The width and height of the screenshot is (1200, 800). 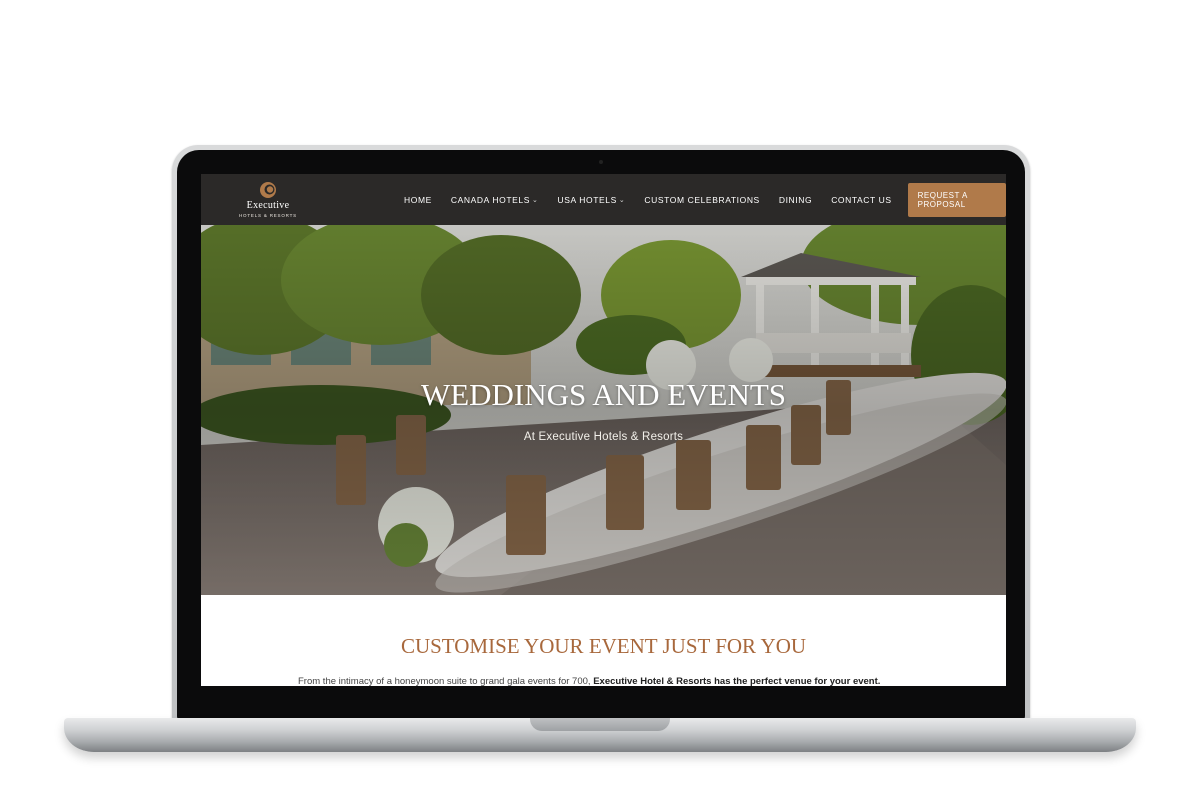 I want to click on nav-custom-celebrations: CUSTOM CELEBRATIONS, so click(x=701, y=200).